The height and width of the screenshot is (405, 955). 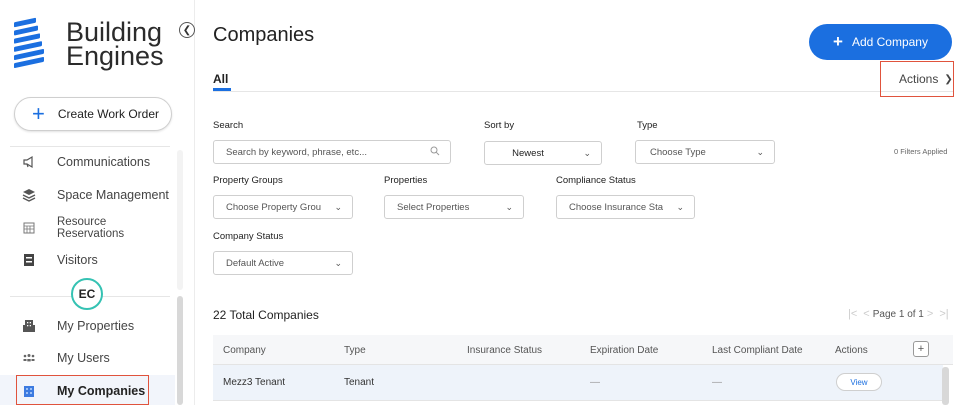 I want to click on sidebar-item-space-management: Space Management, so click(x=95, y=195).